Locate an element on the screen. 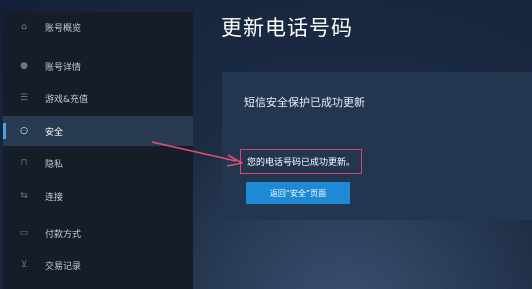 This screenshot has height=289, width=532. card-icon: ▭ is located at coordinates (24, 233).